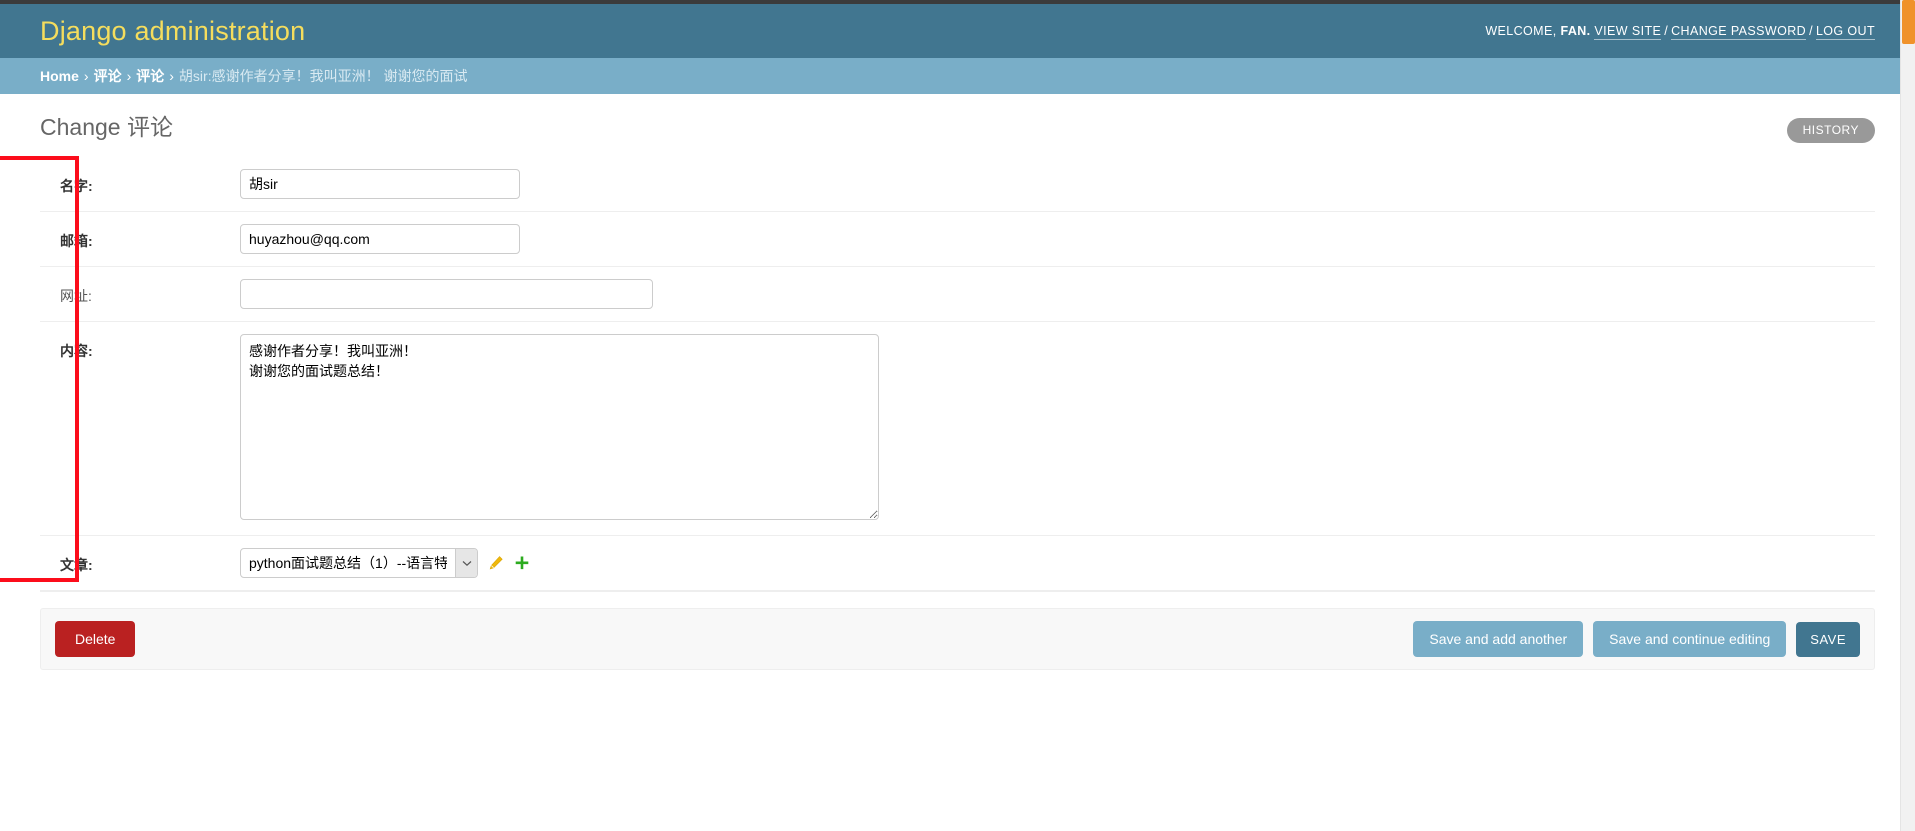  I want to click on welcome-text: WELCOME, FAN., so click(1539, 31).